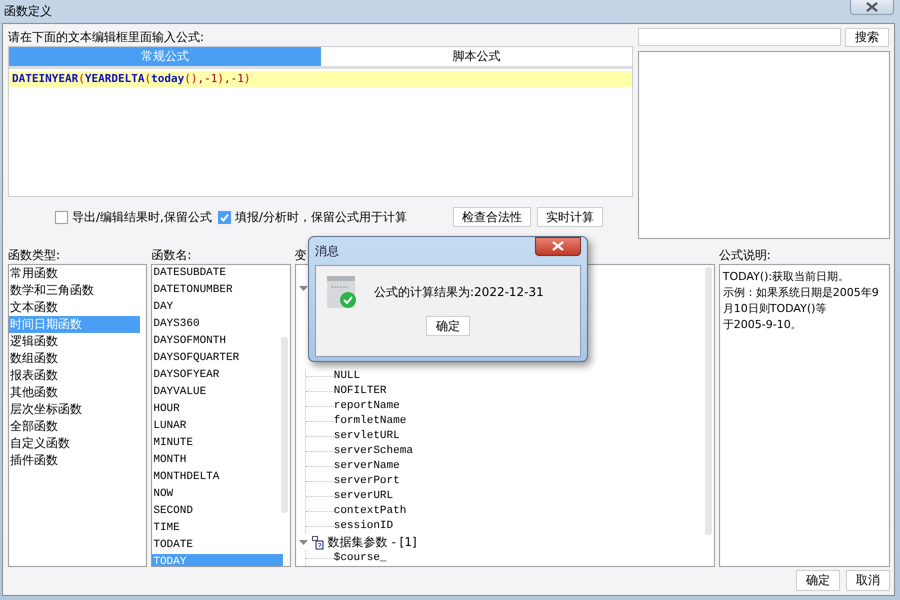 This screenshot has height=600, width=900. Describe the element at coordinates (74, 341) in the screenshot. I see `category-item: 逻辑函数` at that location.